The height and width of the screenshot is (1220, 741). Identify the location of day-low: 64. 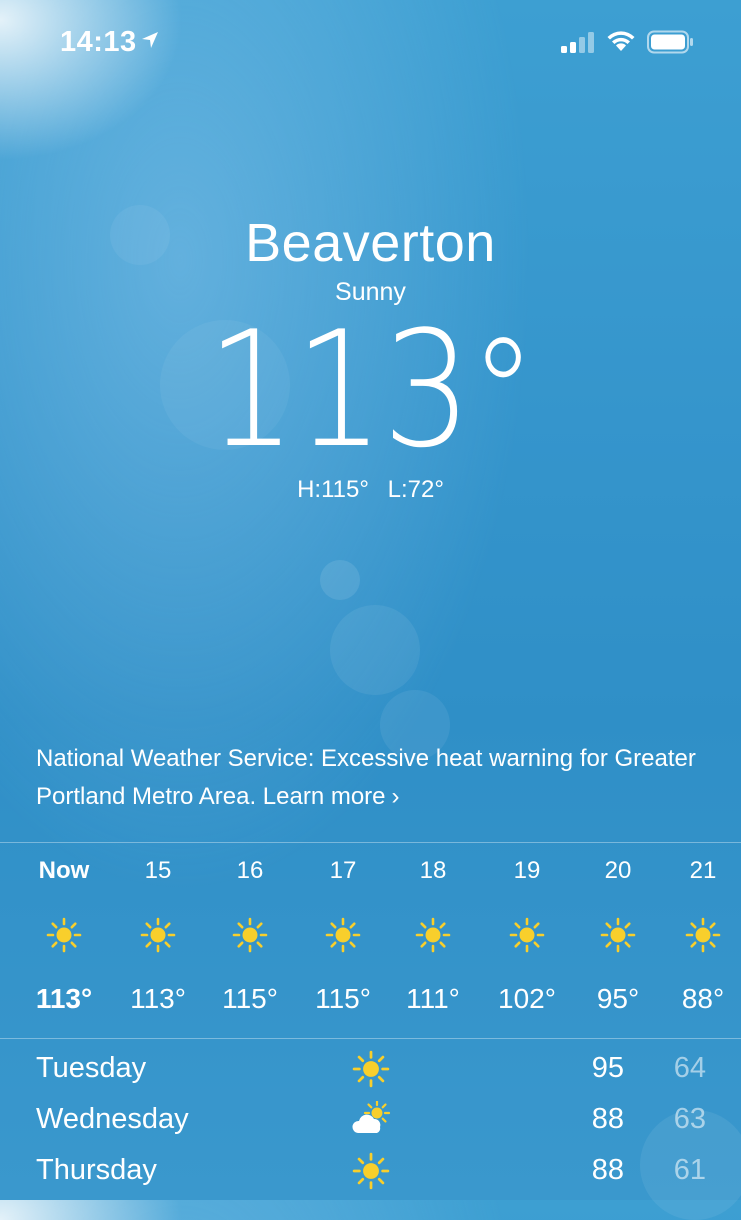
(689, 1068).